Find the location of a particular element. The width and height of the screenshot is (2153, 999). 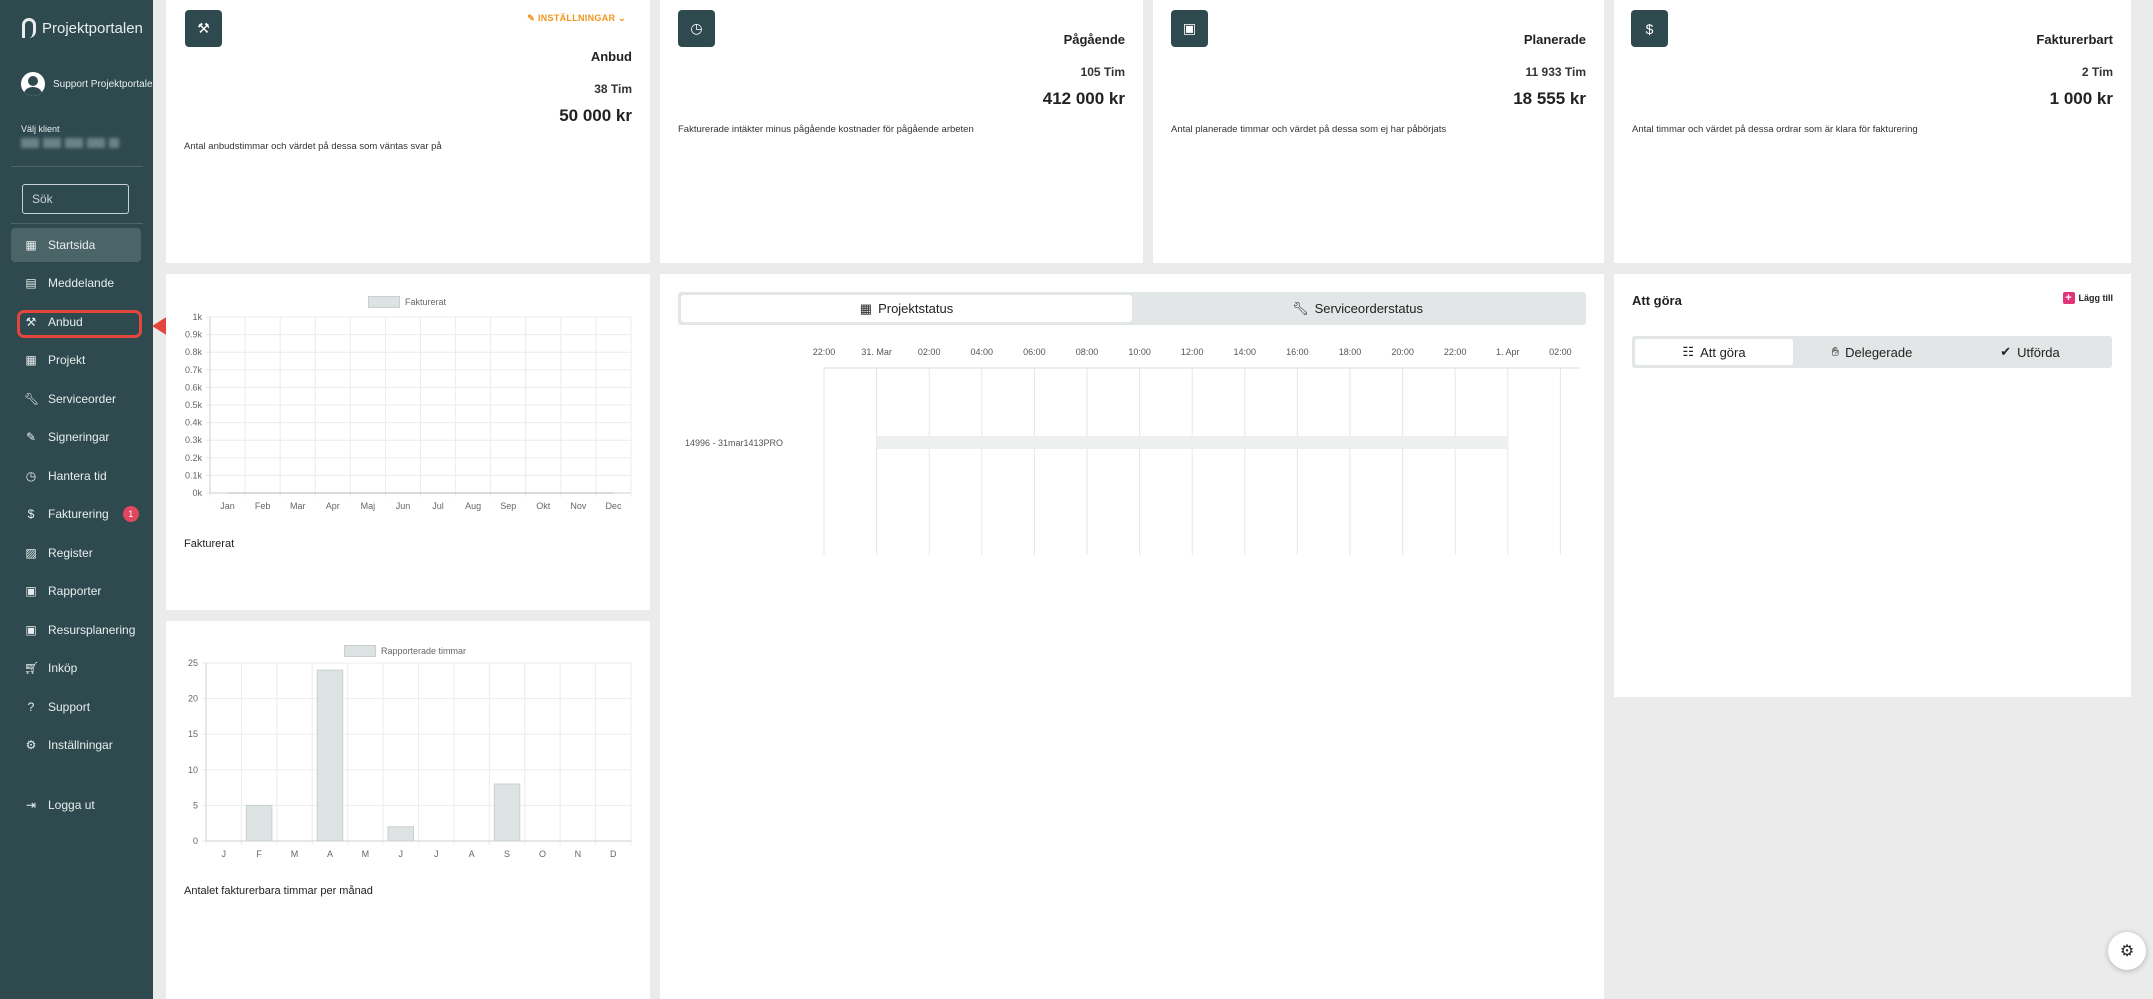

bar is located at coordinates (507, 812).